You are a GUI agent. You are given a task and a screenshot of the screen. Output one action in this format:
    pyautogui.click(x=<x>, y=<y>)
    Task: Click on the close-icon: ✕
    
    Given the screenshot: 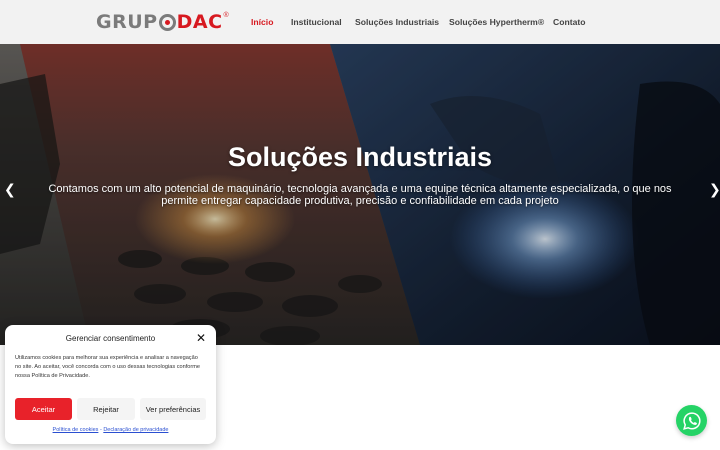 What is the action you would take?
    pyautogui.click(x=201, y=338)
    